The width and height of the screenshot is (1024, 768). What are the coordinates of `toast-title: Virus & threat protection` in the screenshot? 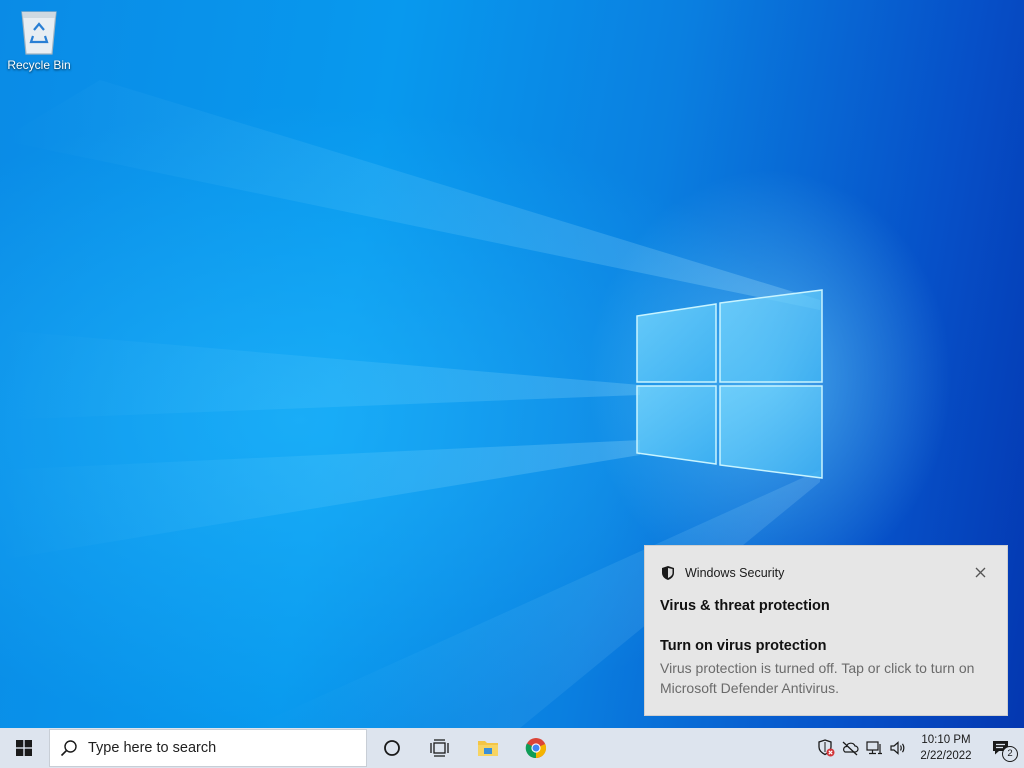 It's located at (745, 606).